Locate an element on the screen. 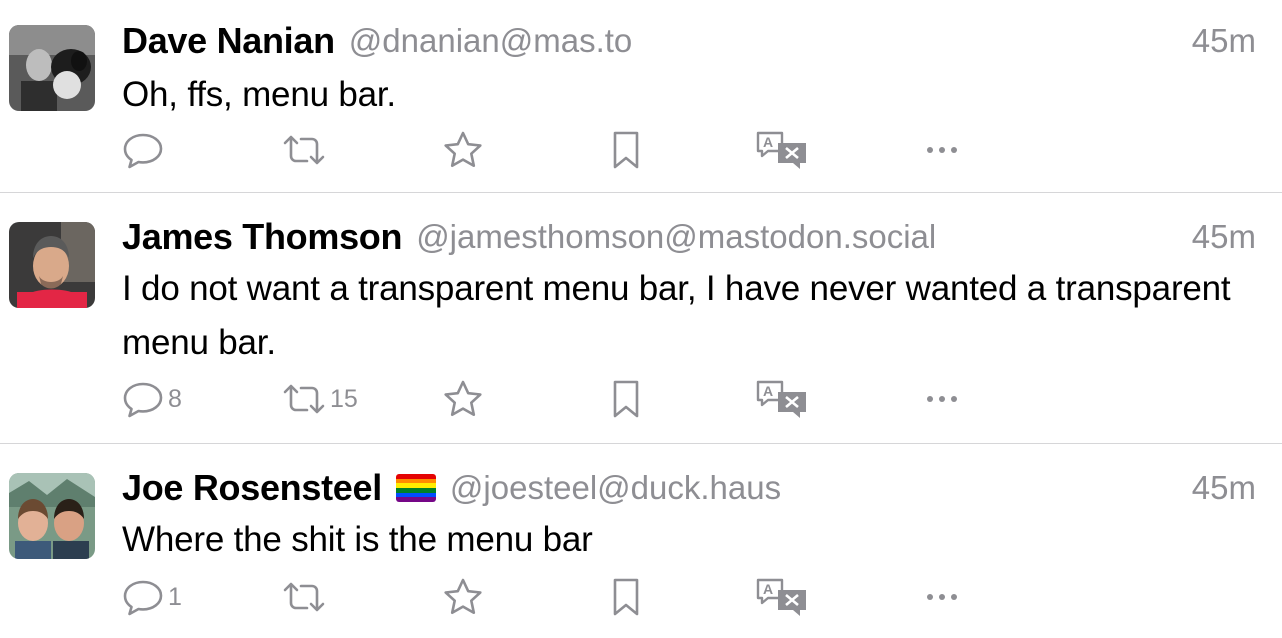  reply-button: 8 is located at coordinates (152, 399).